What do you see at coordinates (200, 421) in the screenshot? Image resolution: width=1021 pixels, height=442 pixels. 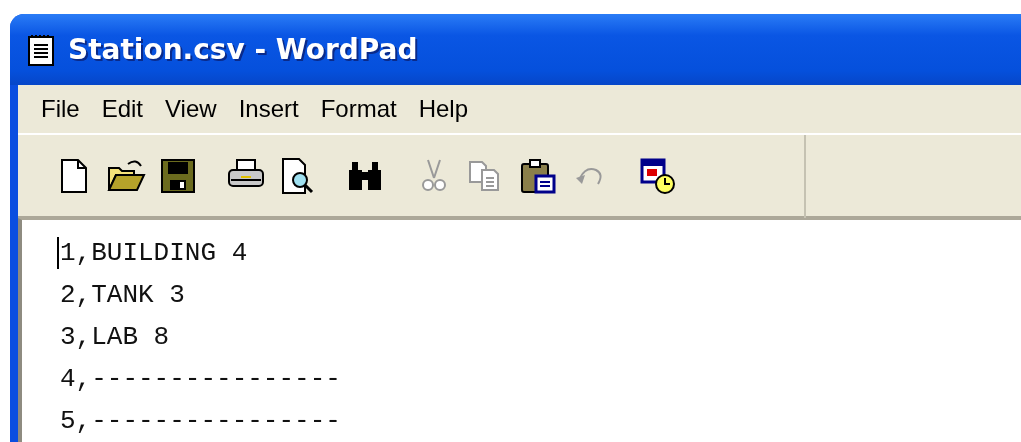 I see `text-line: 5,----------------` at bounding box center [200, 421].